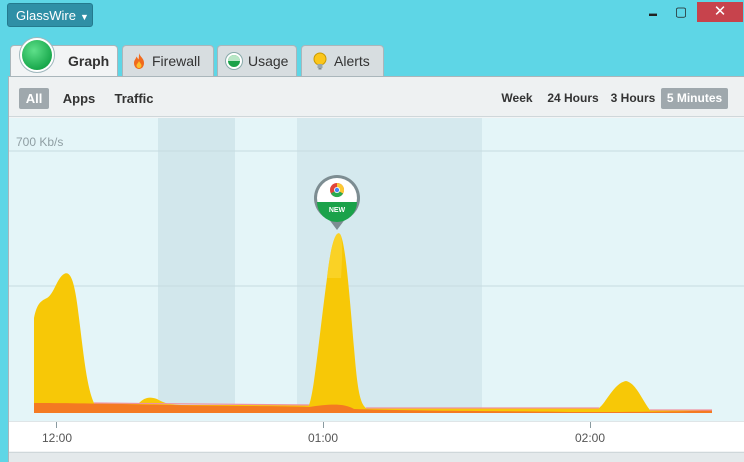 The image size is (744, 462). I want to click on scale-label: 700 Kb/s, so click(39, 142).